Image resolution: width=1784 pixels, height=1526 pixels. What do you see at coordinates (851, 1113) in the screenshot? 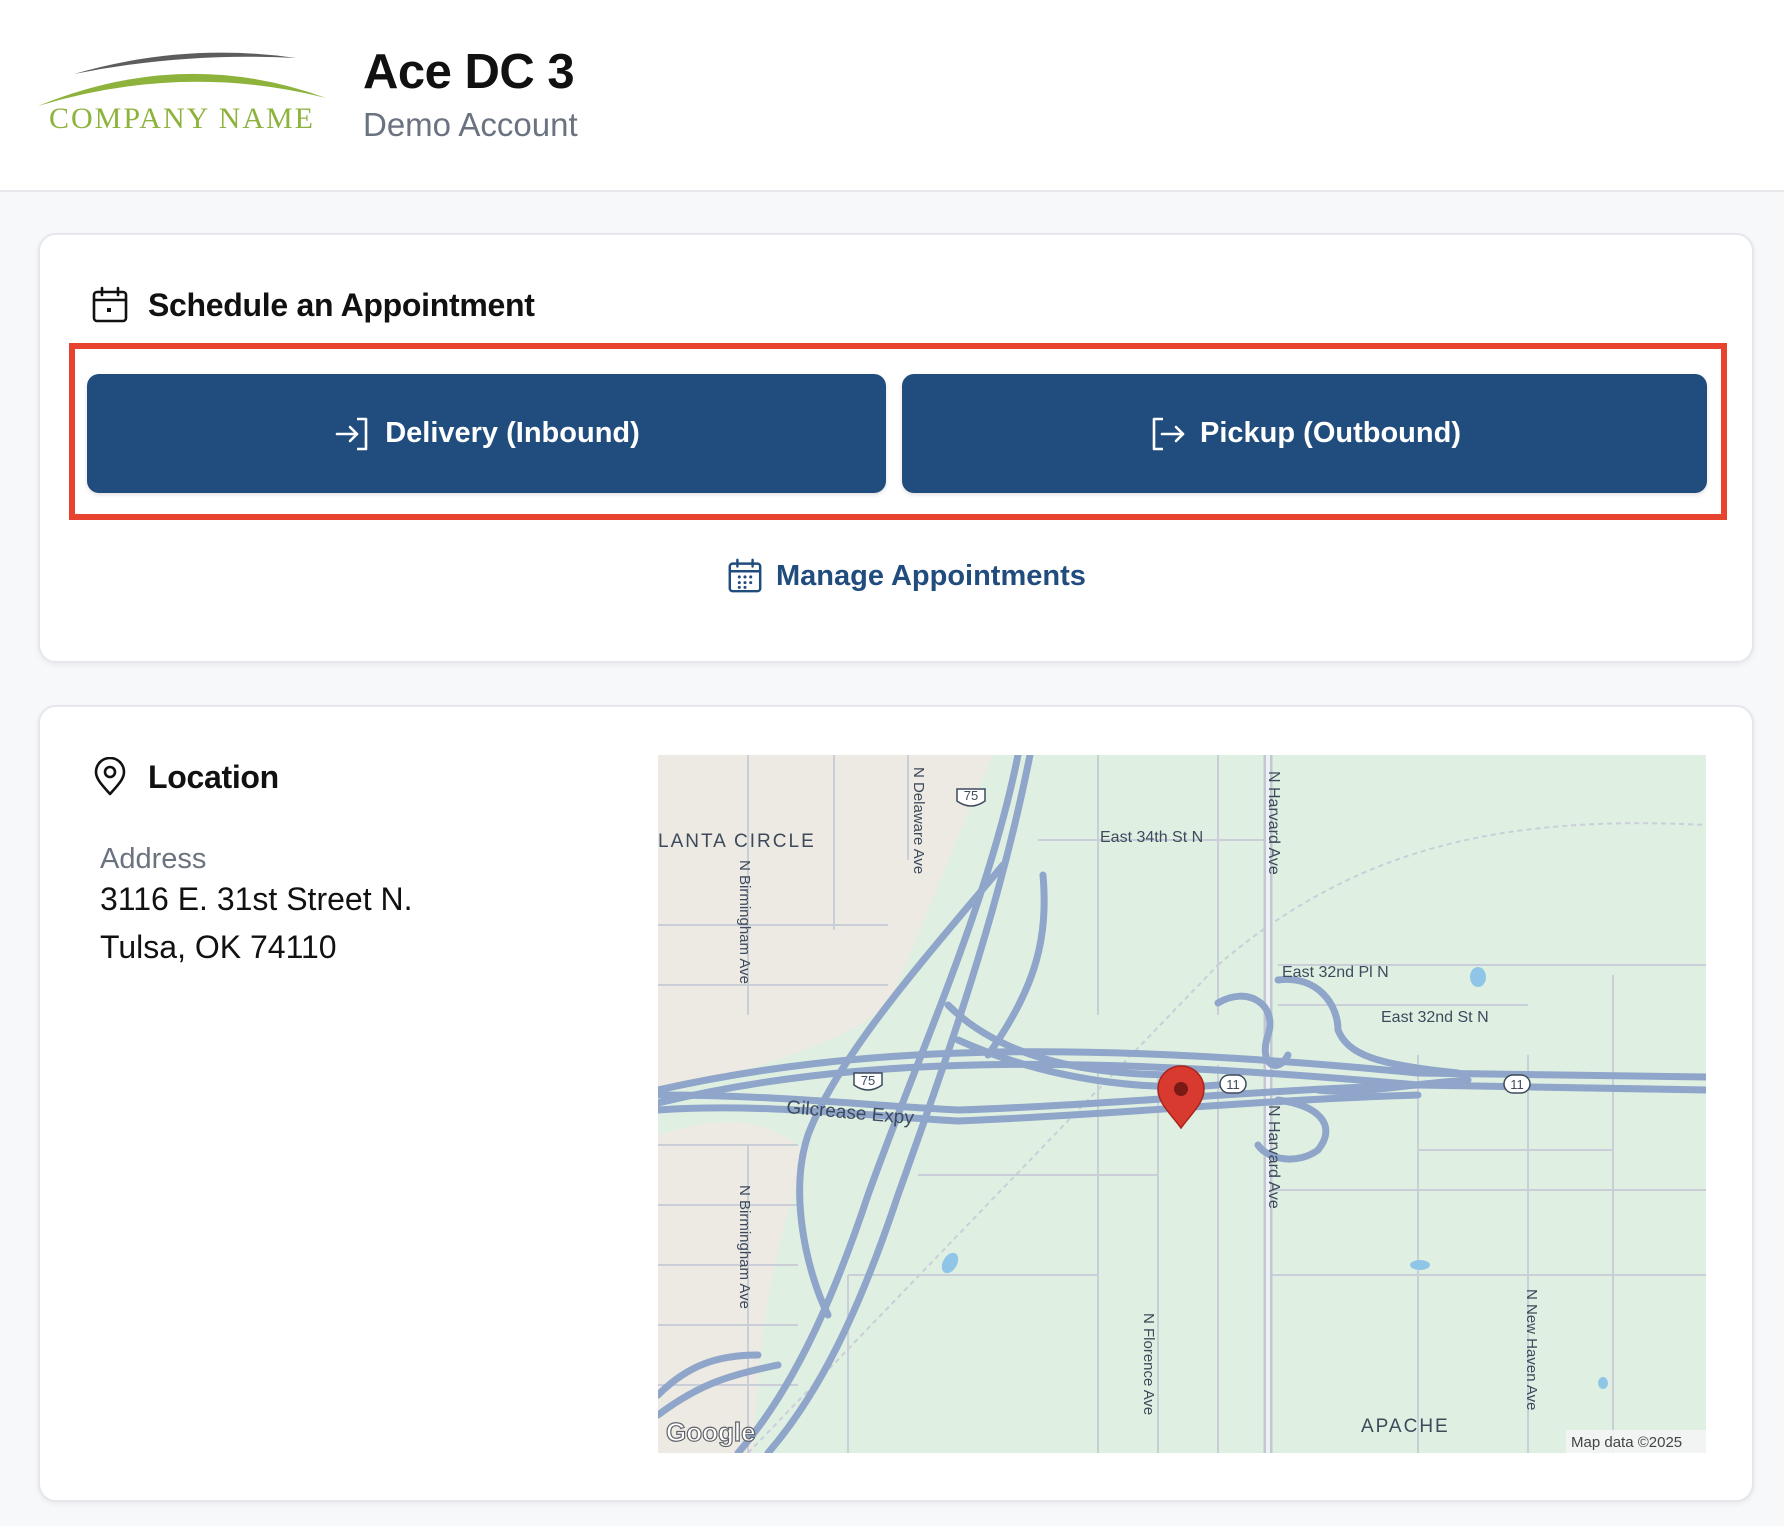
I see `map-label-gilcrease: Gilcrease Expy` at bounding box center [851, 1113].